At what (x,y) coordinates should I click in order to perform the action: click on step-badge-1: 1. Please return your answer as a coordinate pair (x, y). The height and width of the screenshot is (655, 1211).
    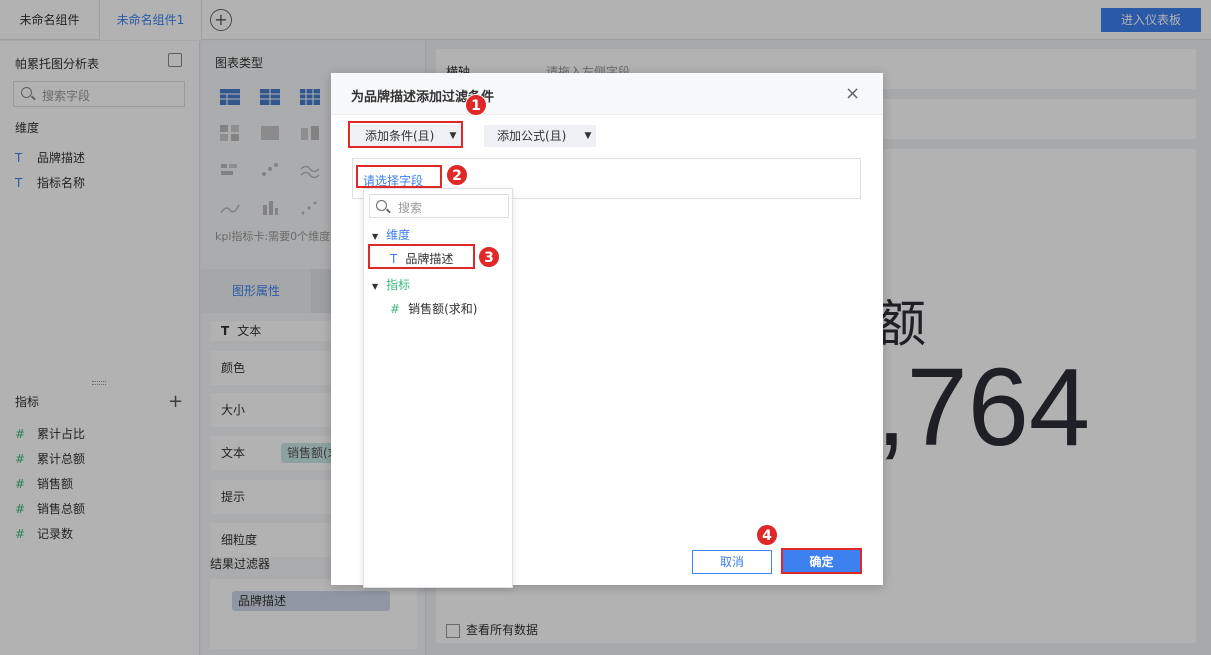
    Looking at the image, I should click on (476, 105).